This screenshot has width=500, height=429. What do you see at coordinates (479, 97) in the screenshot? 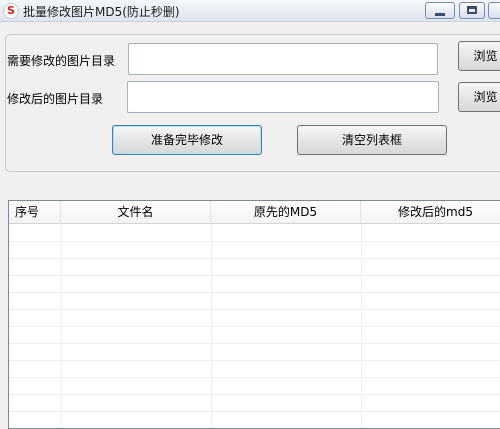
I see `browse-output-button: 浏览` at bounding box center [479, 97].